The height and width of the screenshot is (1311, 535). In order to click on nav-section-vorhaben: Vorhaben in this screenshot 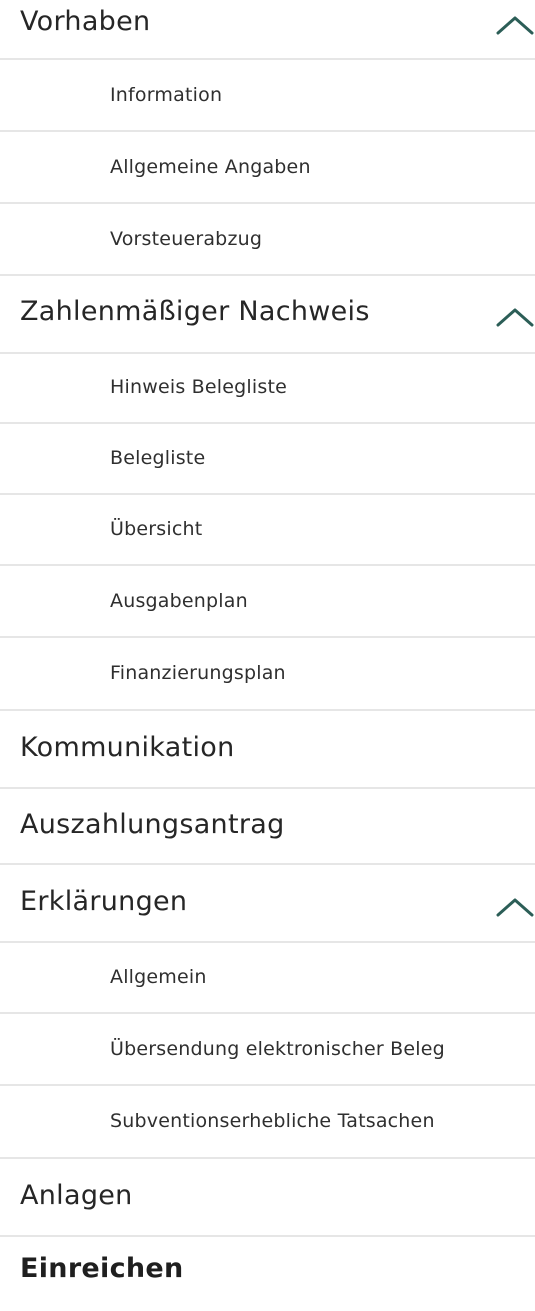, I will do `click(267, 30)`.